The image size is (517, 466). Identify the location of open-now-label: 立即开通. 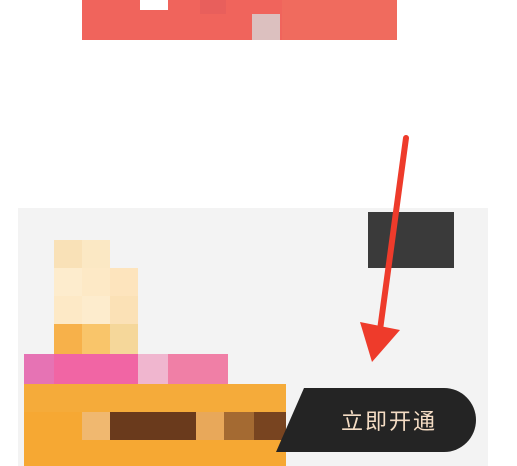
(388, 422).